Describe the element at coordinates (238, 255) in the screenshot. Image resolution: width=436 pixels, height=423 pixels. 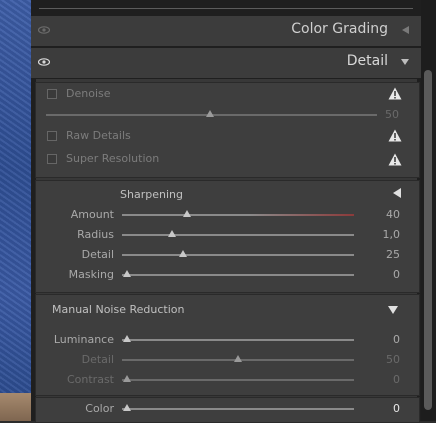
I see `sharpening-detail-slider-track` at that location.